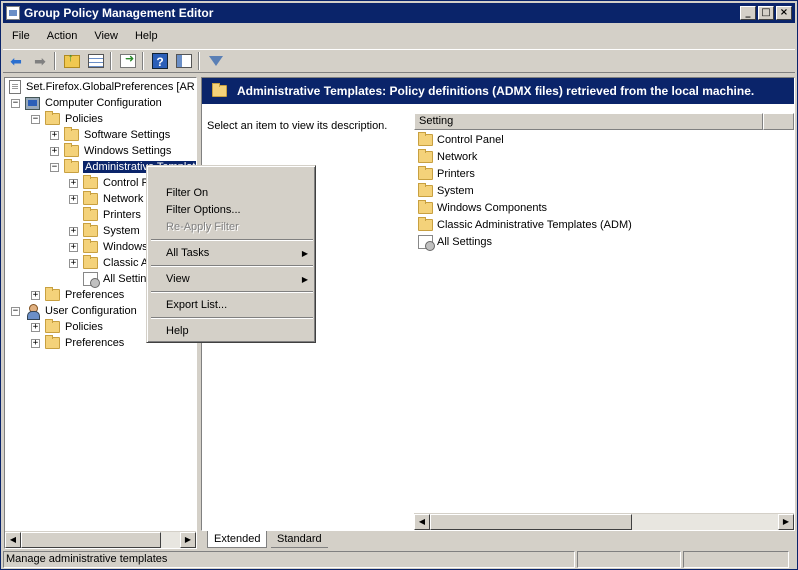 The image size is (798, 570). Describe the element at coordinates (146, 36) in the screenshot. I see `menu-help: Help` at that location.